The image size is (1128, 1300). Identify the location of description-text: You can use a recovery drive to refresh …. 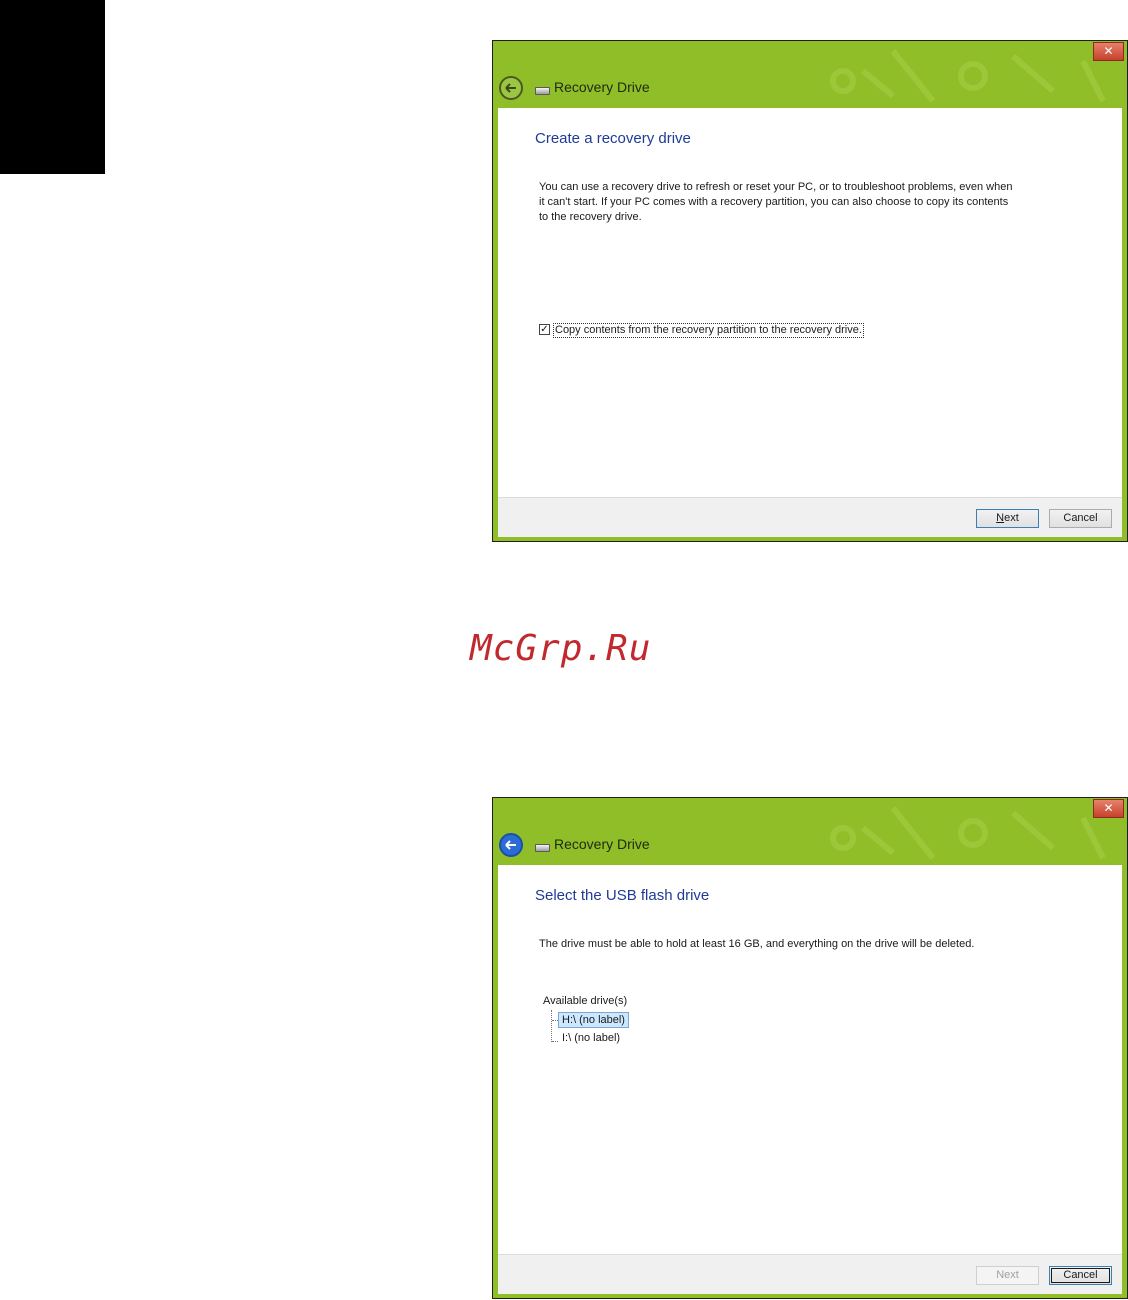
(789, 202).